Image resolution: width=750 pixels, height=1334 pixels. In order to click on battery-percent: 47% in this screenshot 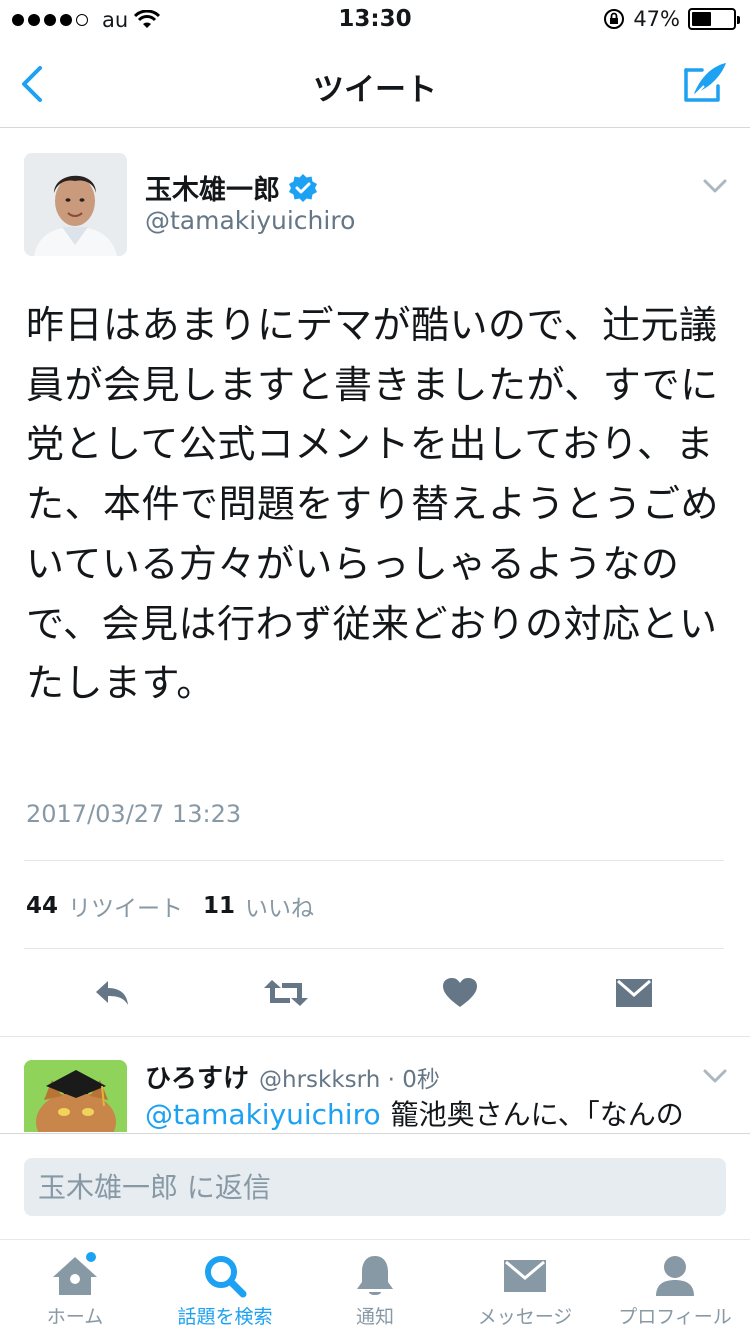, I will do `click(656, 19)`.